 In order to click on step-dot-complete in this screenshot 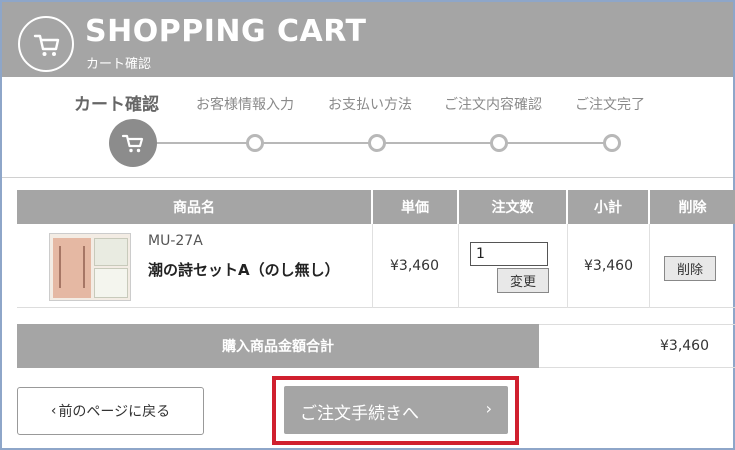, I will do `click(612, 143)`.